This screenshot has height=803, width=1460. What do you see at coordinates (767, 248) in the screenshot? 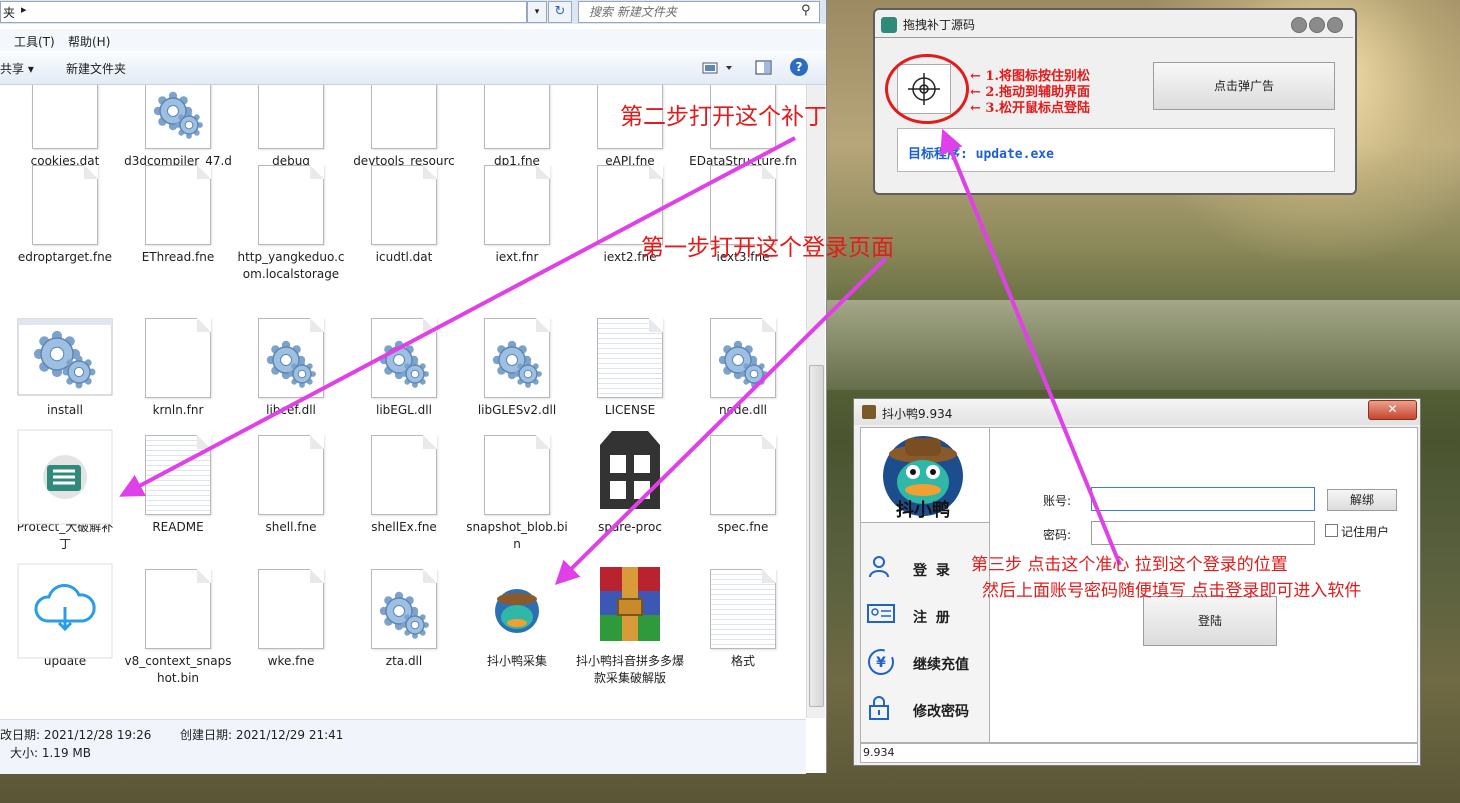
I see `annotation-step-1: 第一步打开这个登录页面` at bounding box center [767, 248].